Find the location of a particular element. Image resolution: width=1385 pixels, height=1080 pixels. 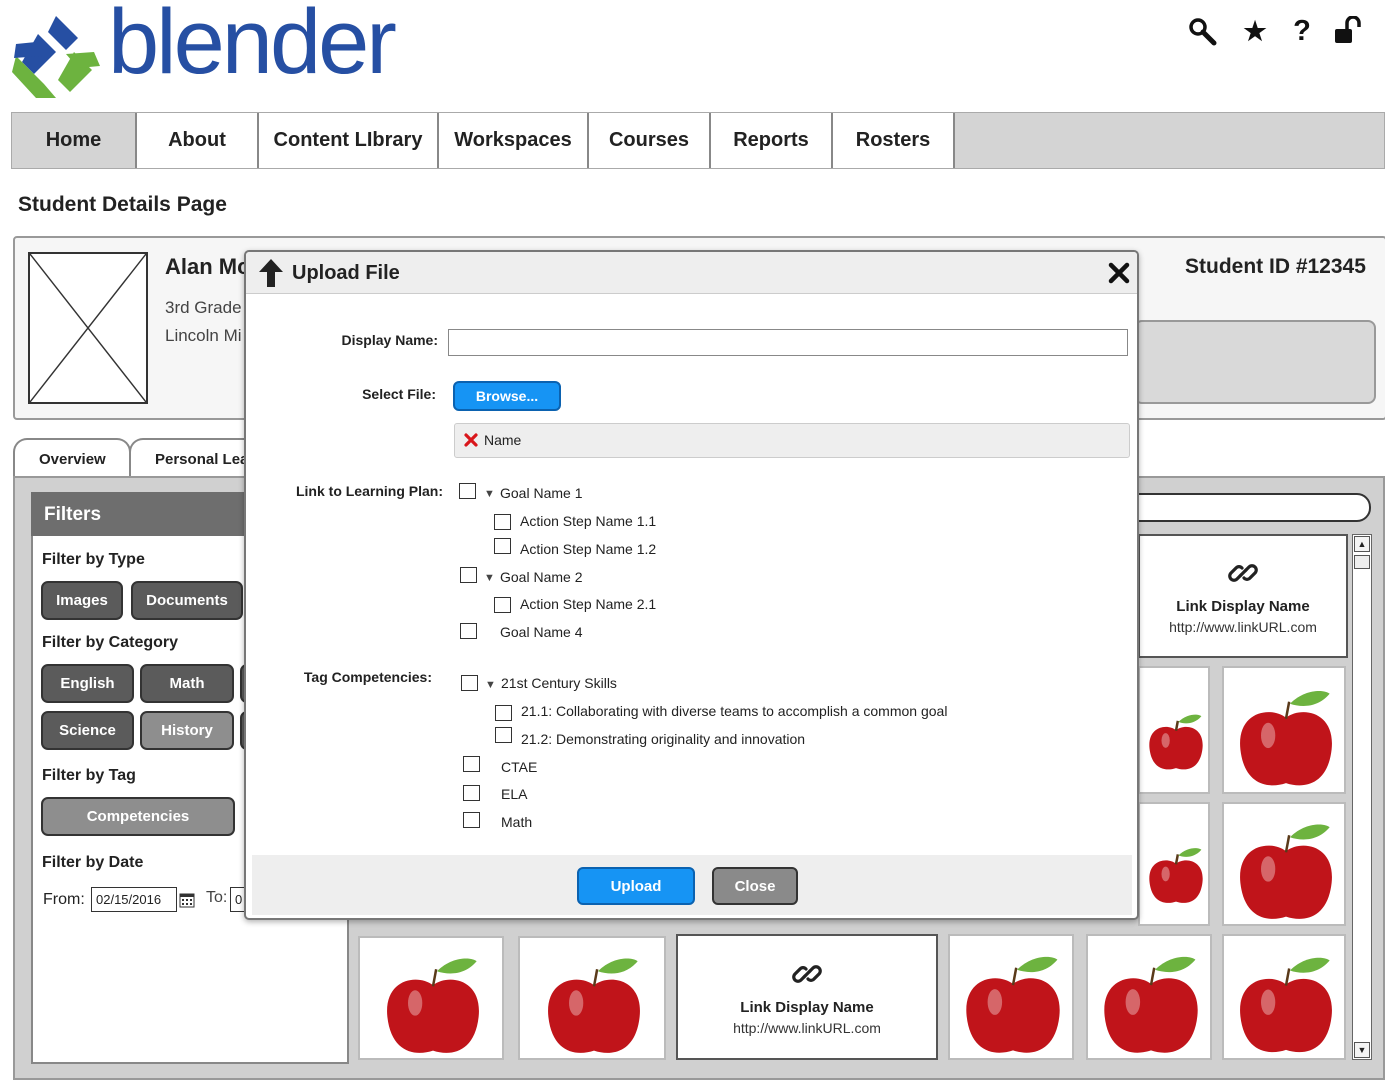

competency-math-label: Math is located at coordinates (517, 822).